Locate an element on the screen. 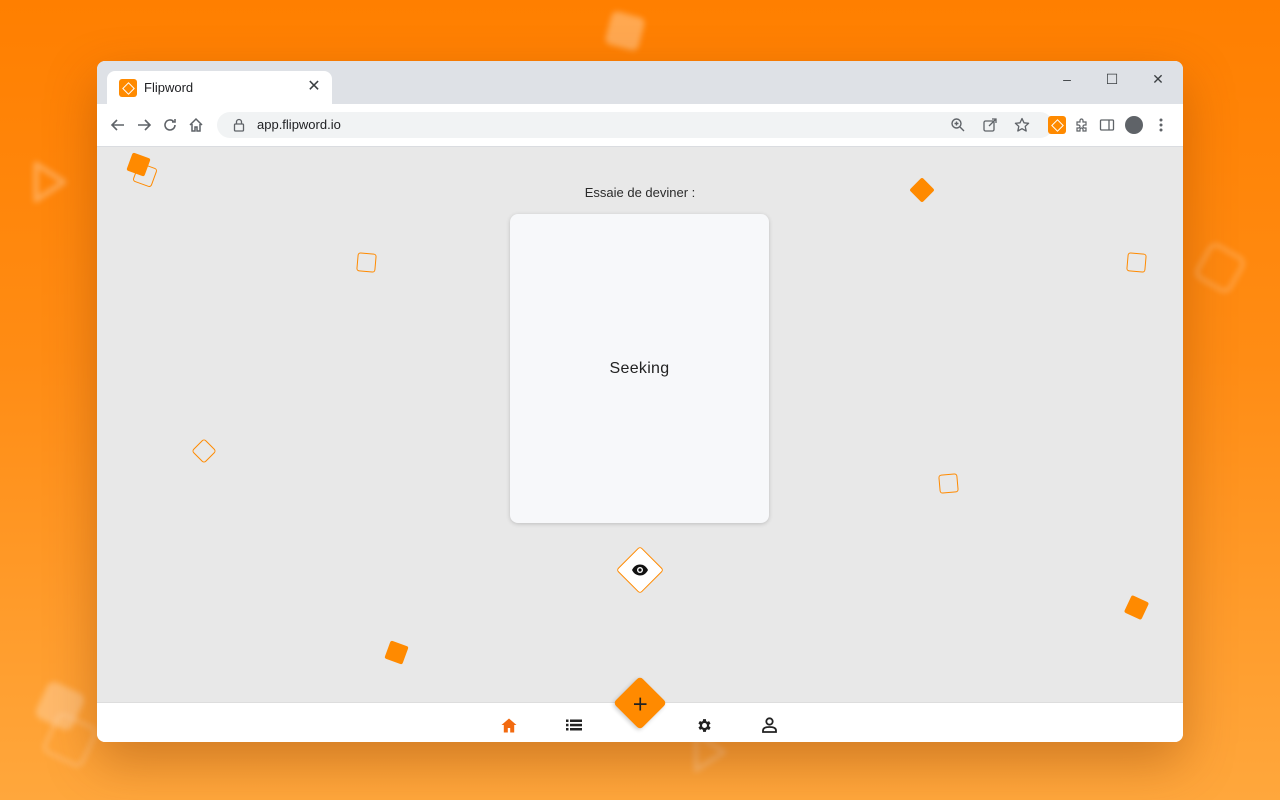 The image size is (1280, 800). share-icon is located at coordinates (990, 125).